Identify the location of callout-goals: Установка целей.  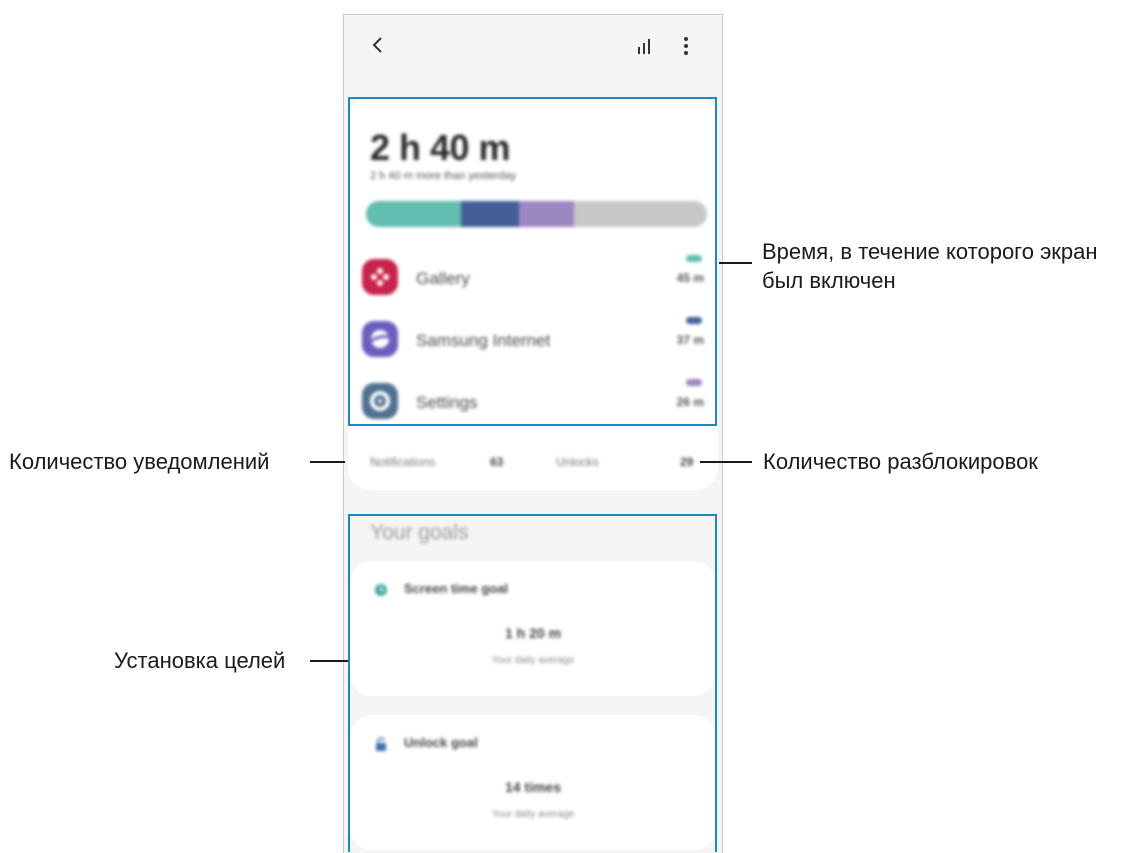
(200, 660).